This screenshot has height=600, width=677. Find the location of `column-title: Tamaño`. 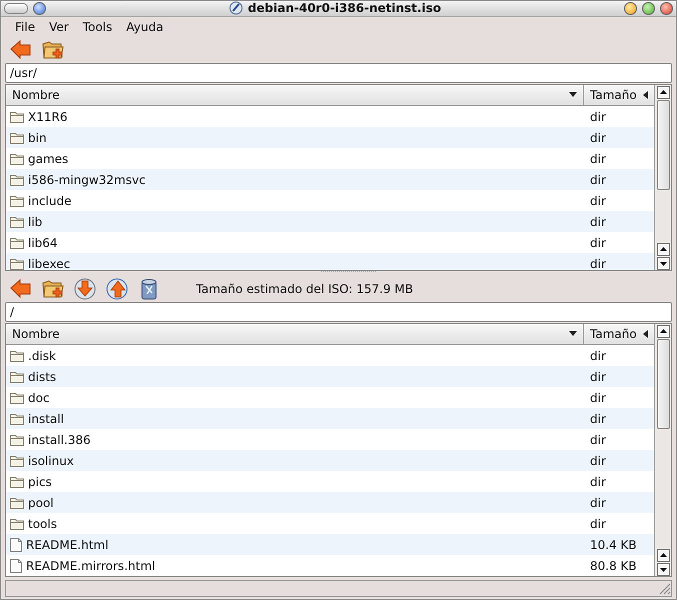

column-title: Tamaño is located at coordinates (613, 334).